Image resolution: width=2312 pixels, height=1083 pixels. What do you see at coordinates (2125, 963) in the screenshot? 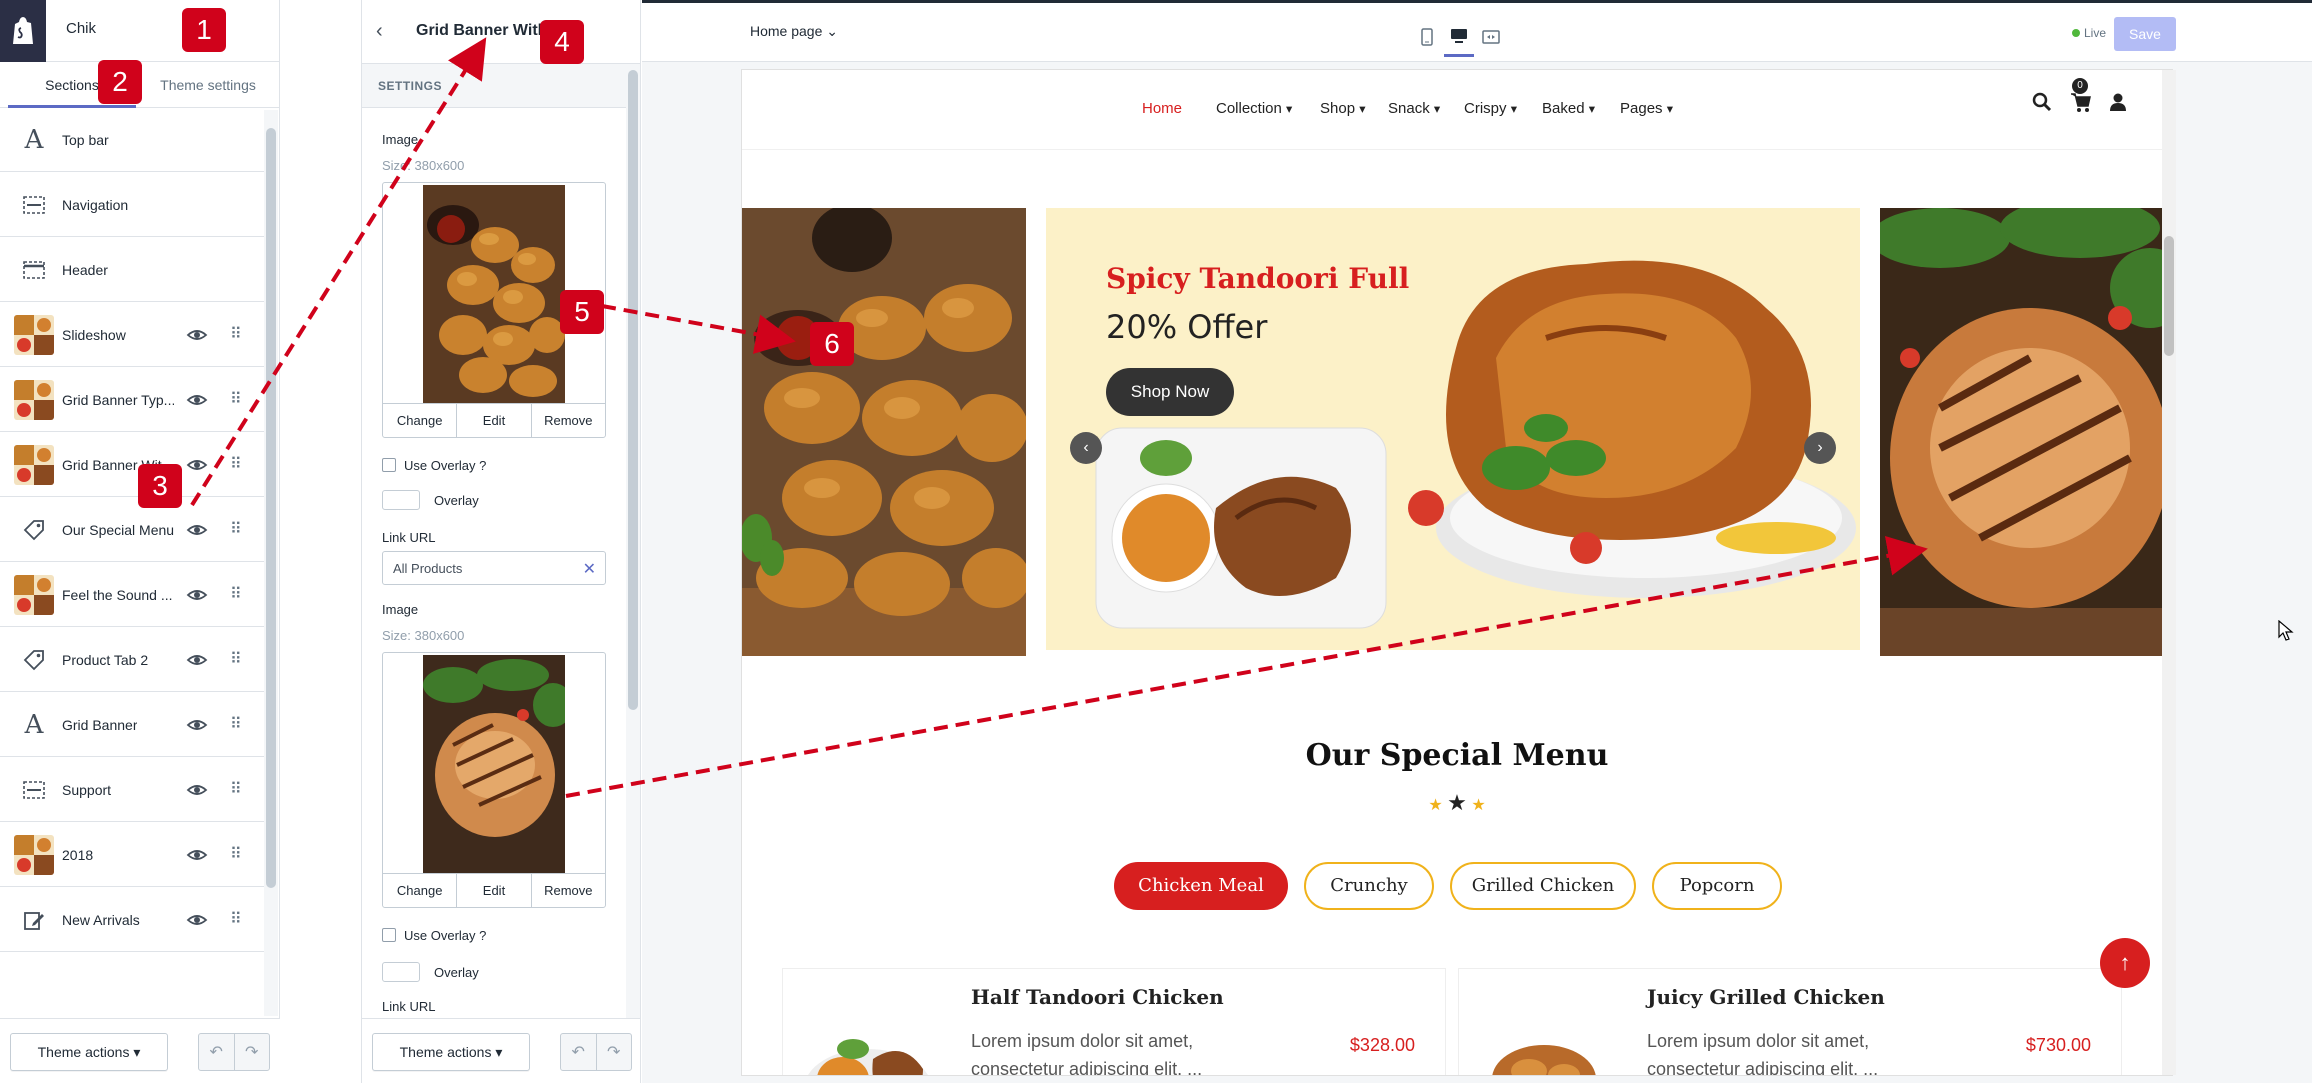
I see `back-to-top-icon: ↑` at bounding box center [2125, 963].